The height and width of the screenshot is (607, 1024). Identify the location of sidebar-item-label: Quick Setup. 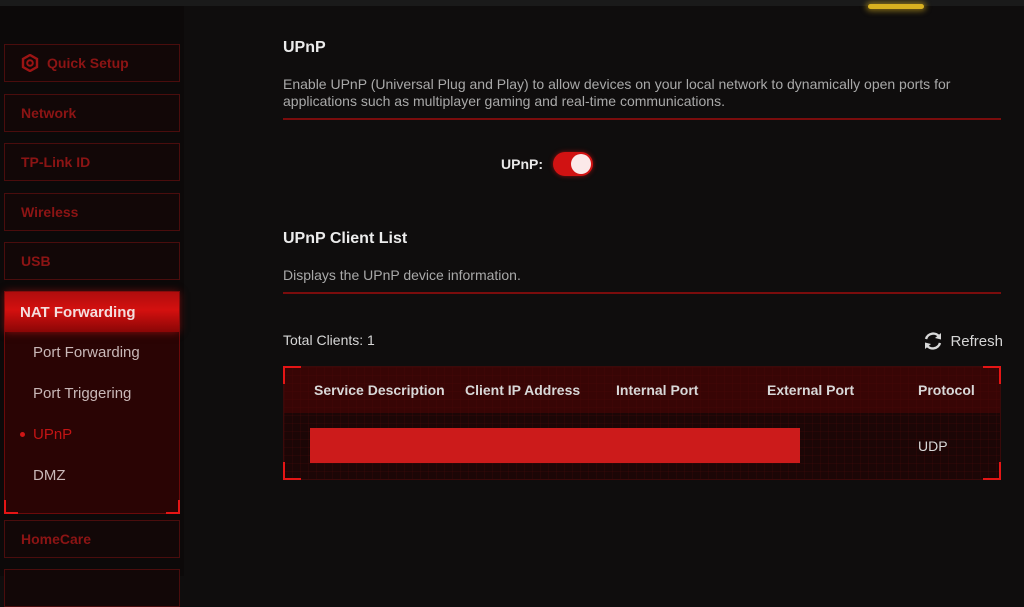
(88, 63).